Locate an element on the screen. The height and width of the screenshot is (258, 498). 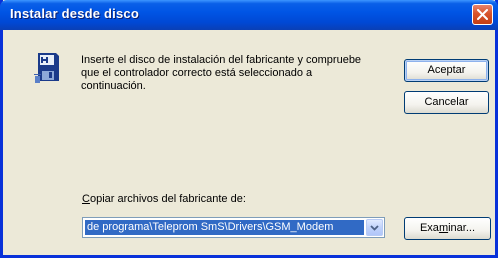
copy-files-label: Copiar archivos del fabricante de: is located at coordinates (164, 199).